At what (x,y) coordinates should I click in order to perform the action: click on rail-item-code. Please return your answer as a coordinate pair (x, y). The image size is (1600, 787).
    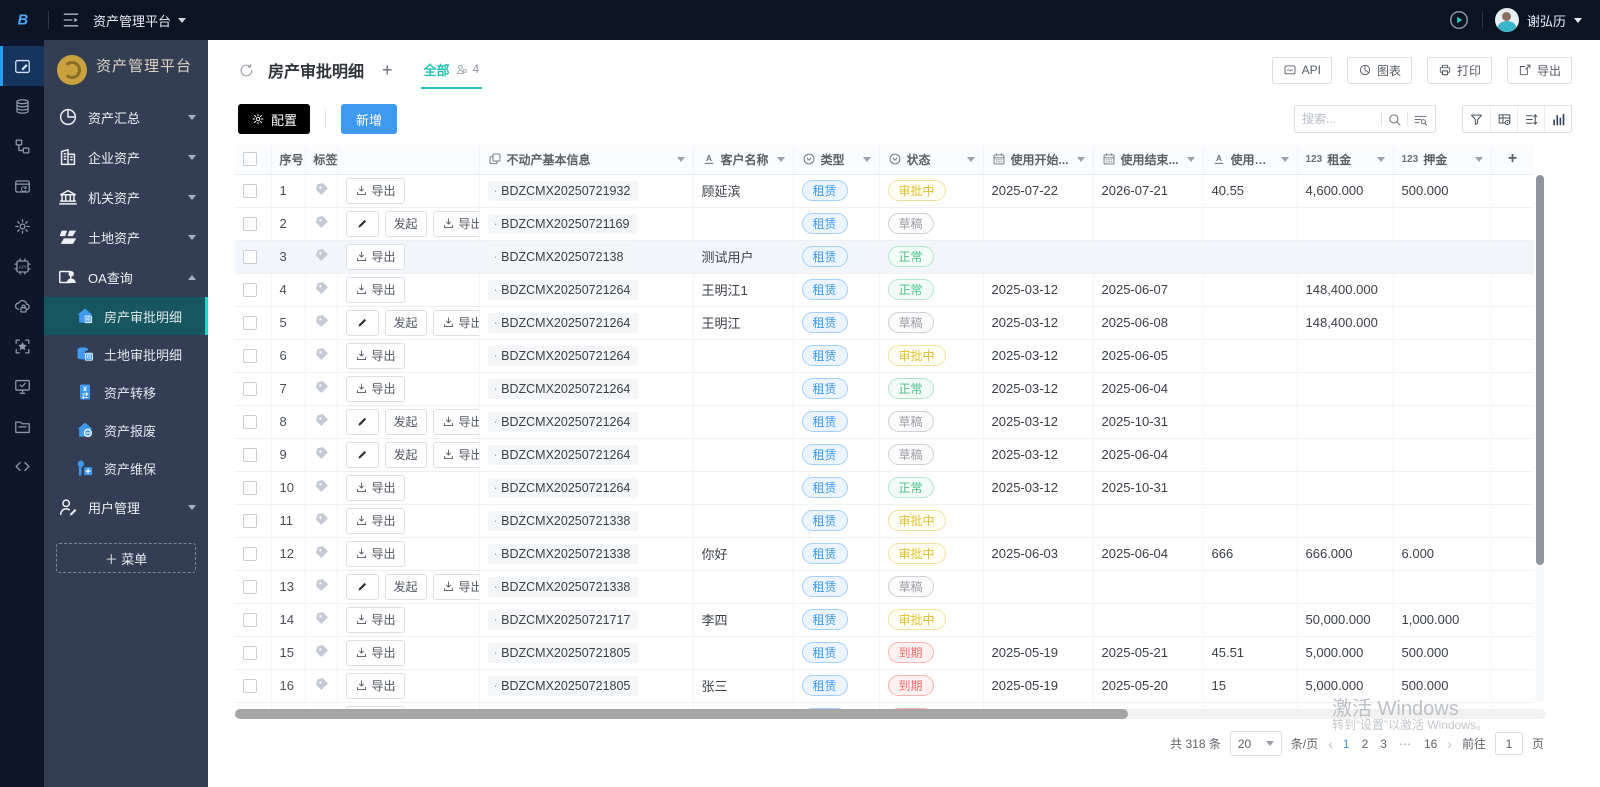
    Looking at the image, I should click on (22, 466).